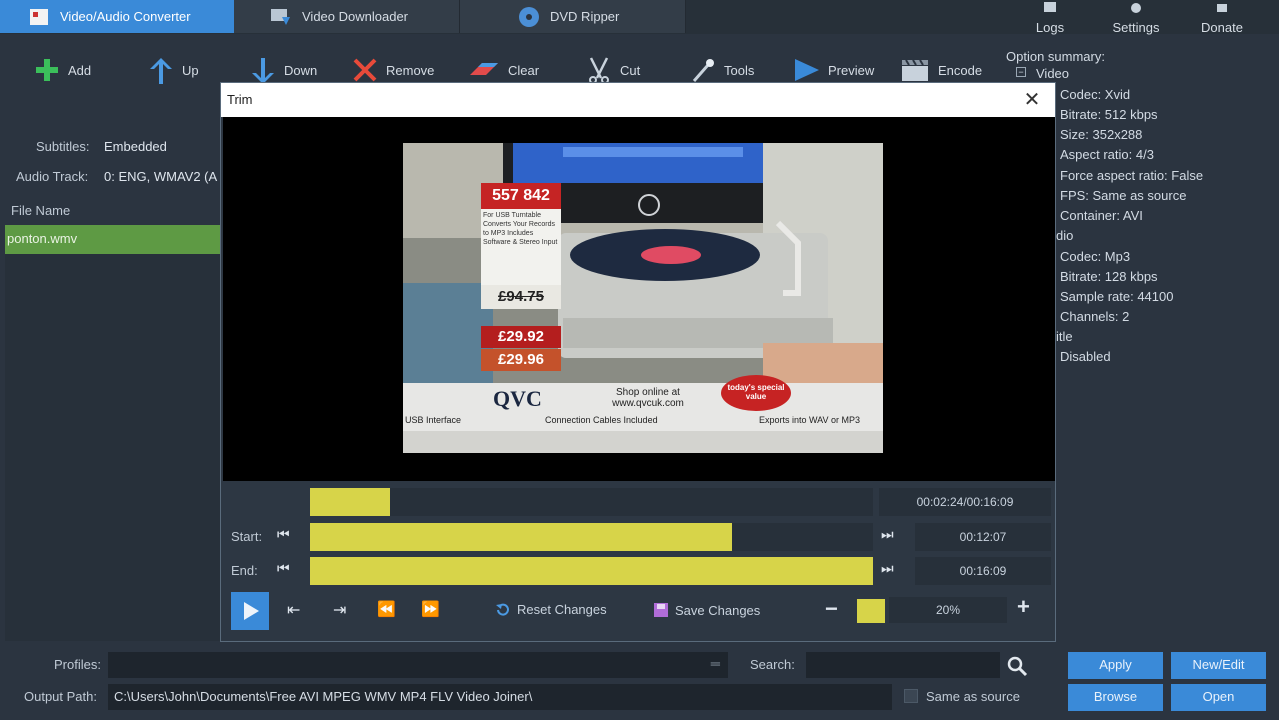 The width and height of the screenshot is (1279, 720). What do you see at coordinates (350, 502) in the screenshot?
I see `position-slider-fill` at bounding box center [350, 502].